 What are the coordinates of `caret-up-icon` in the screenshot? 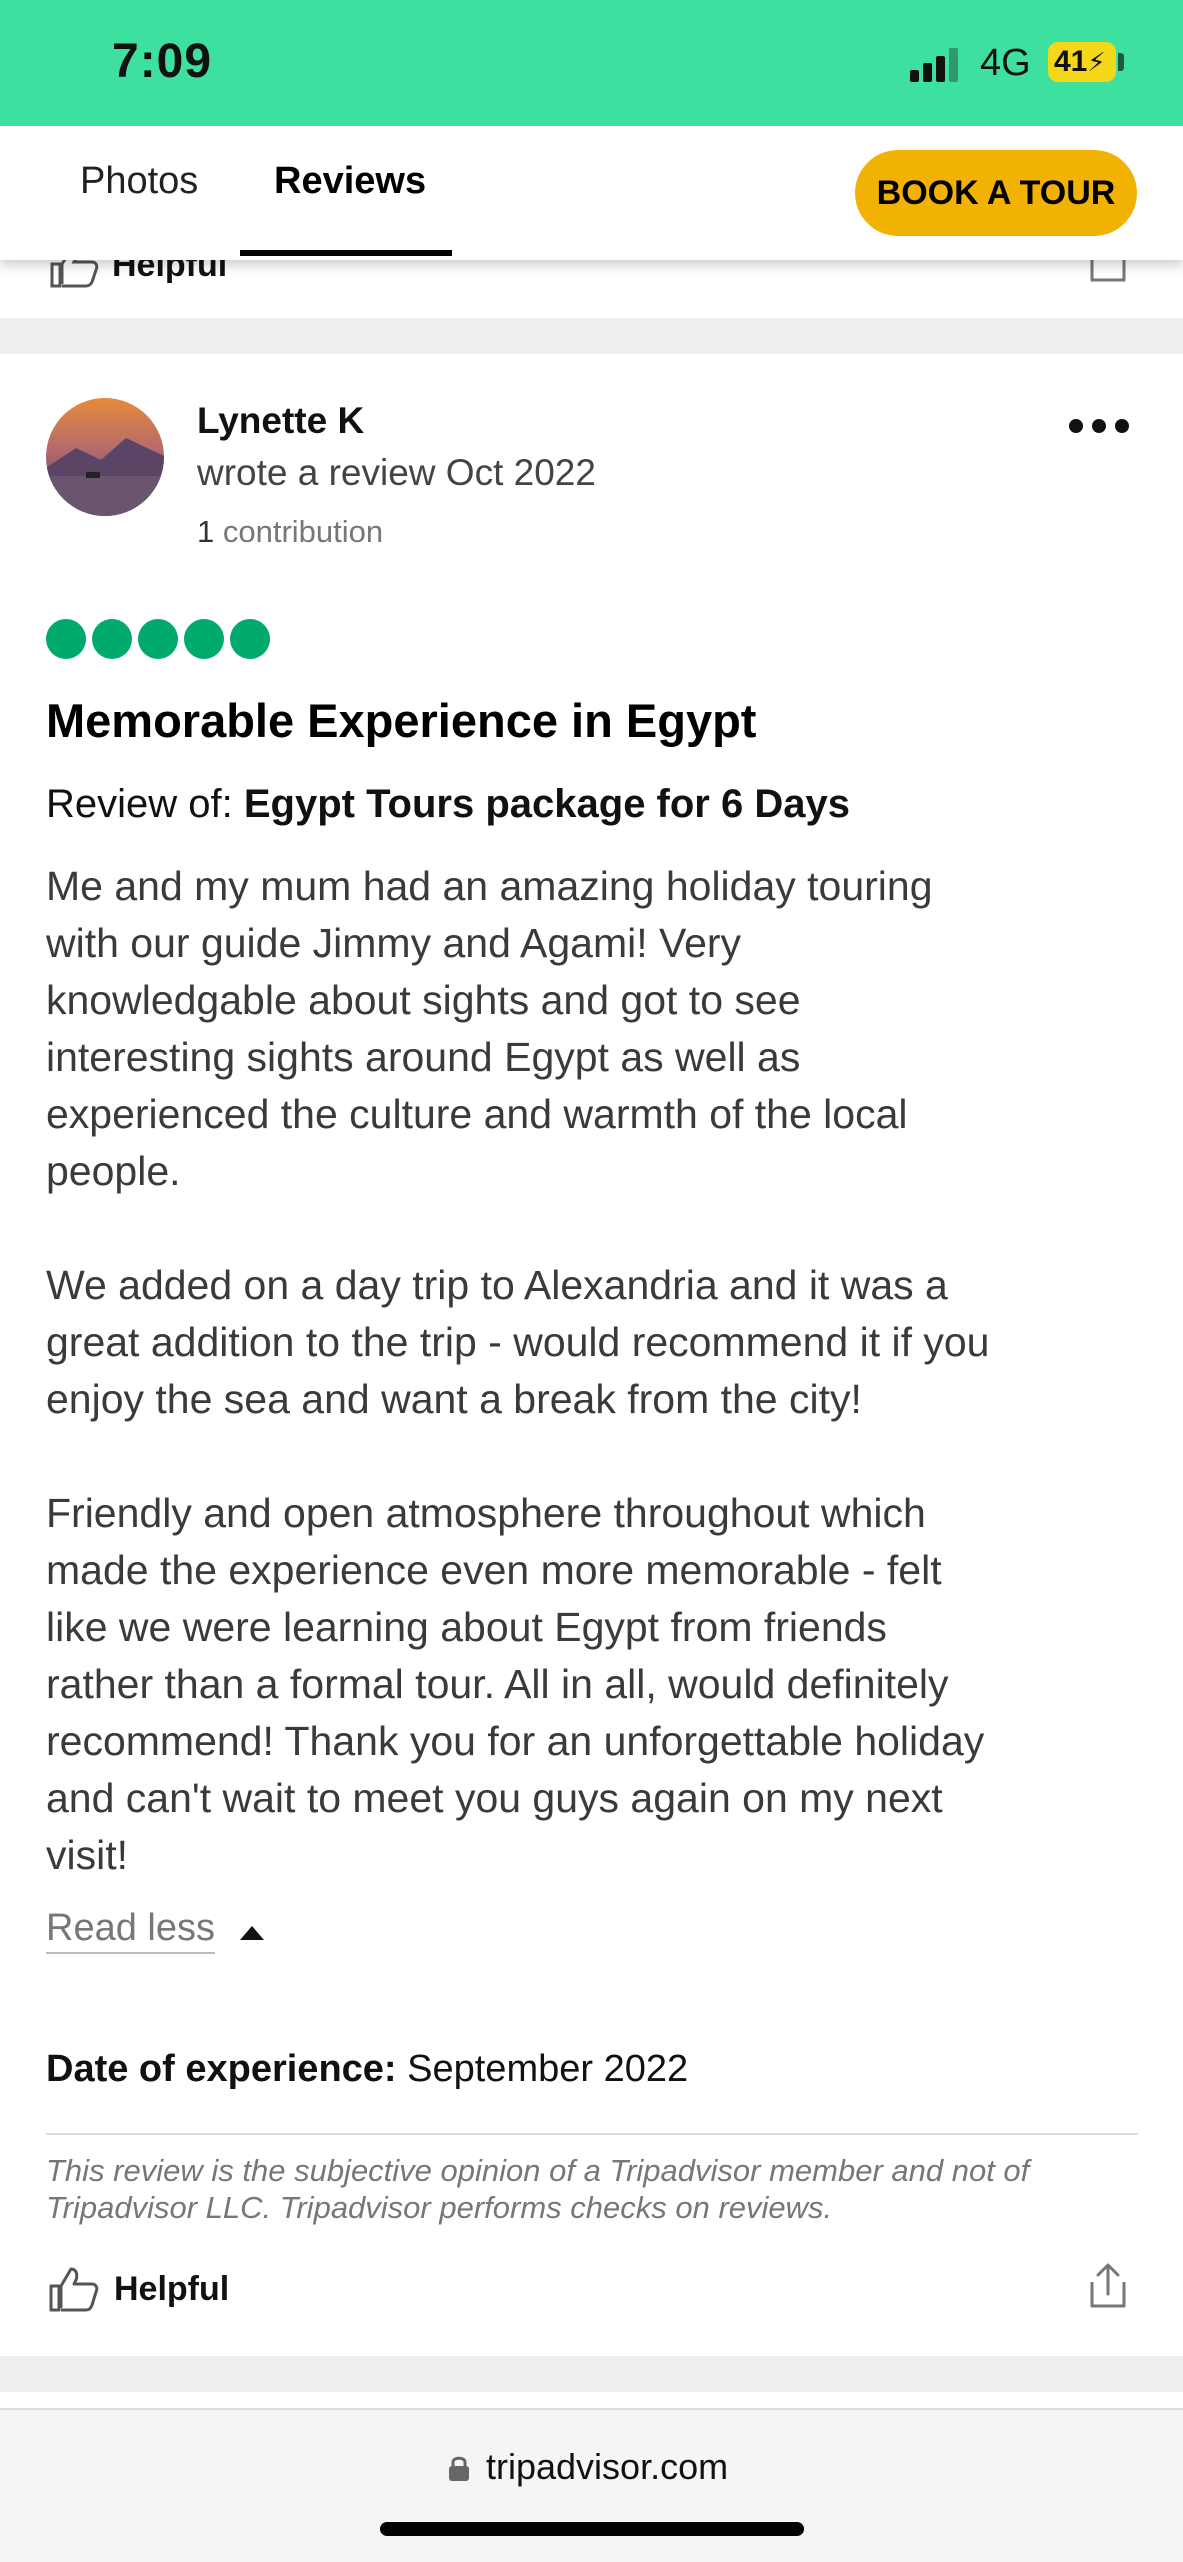 It's located at (252, 1933).